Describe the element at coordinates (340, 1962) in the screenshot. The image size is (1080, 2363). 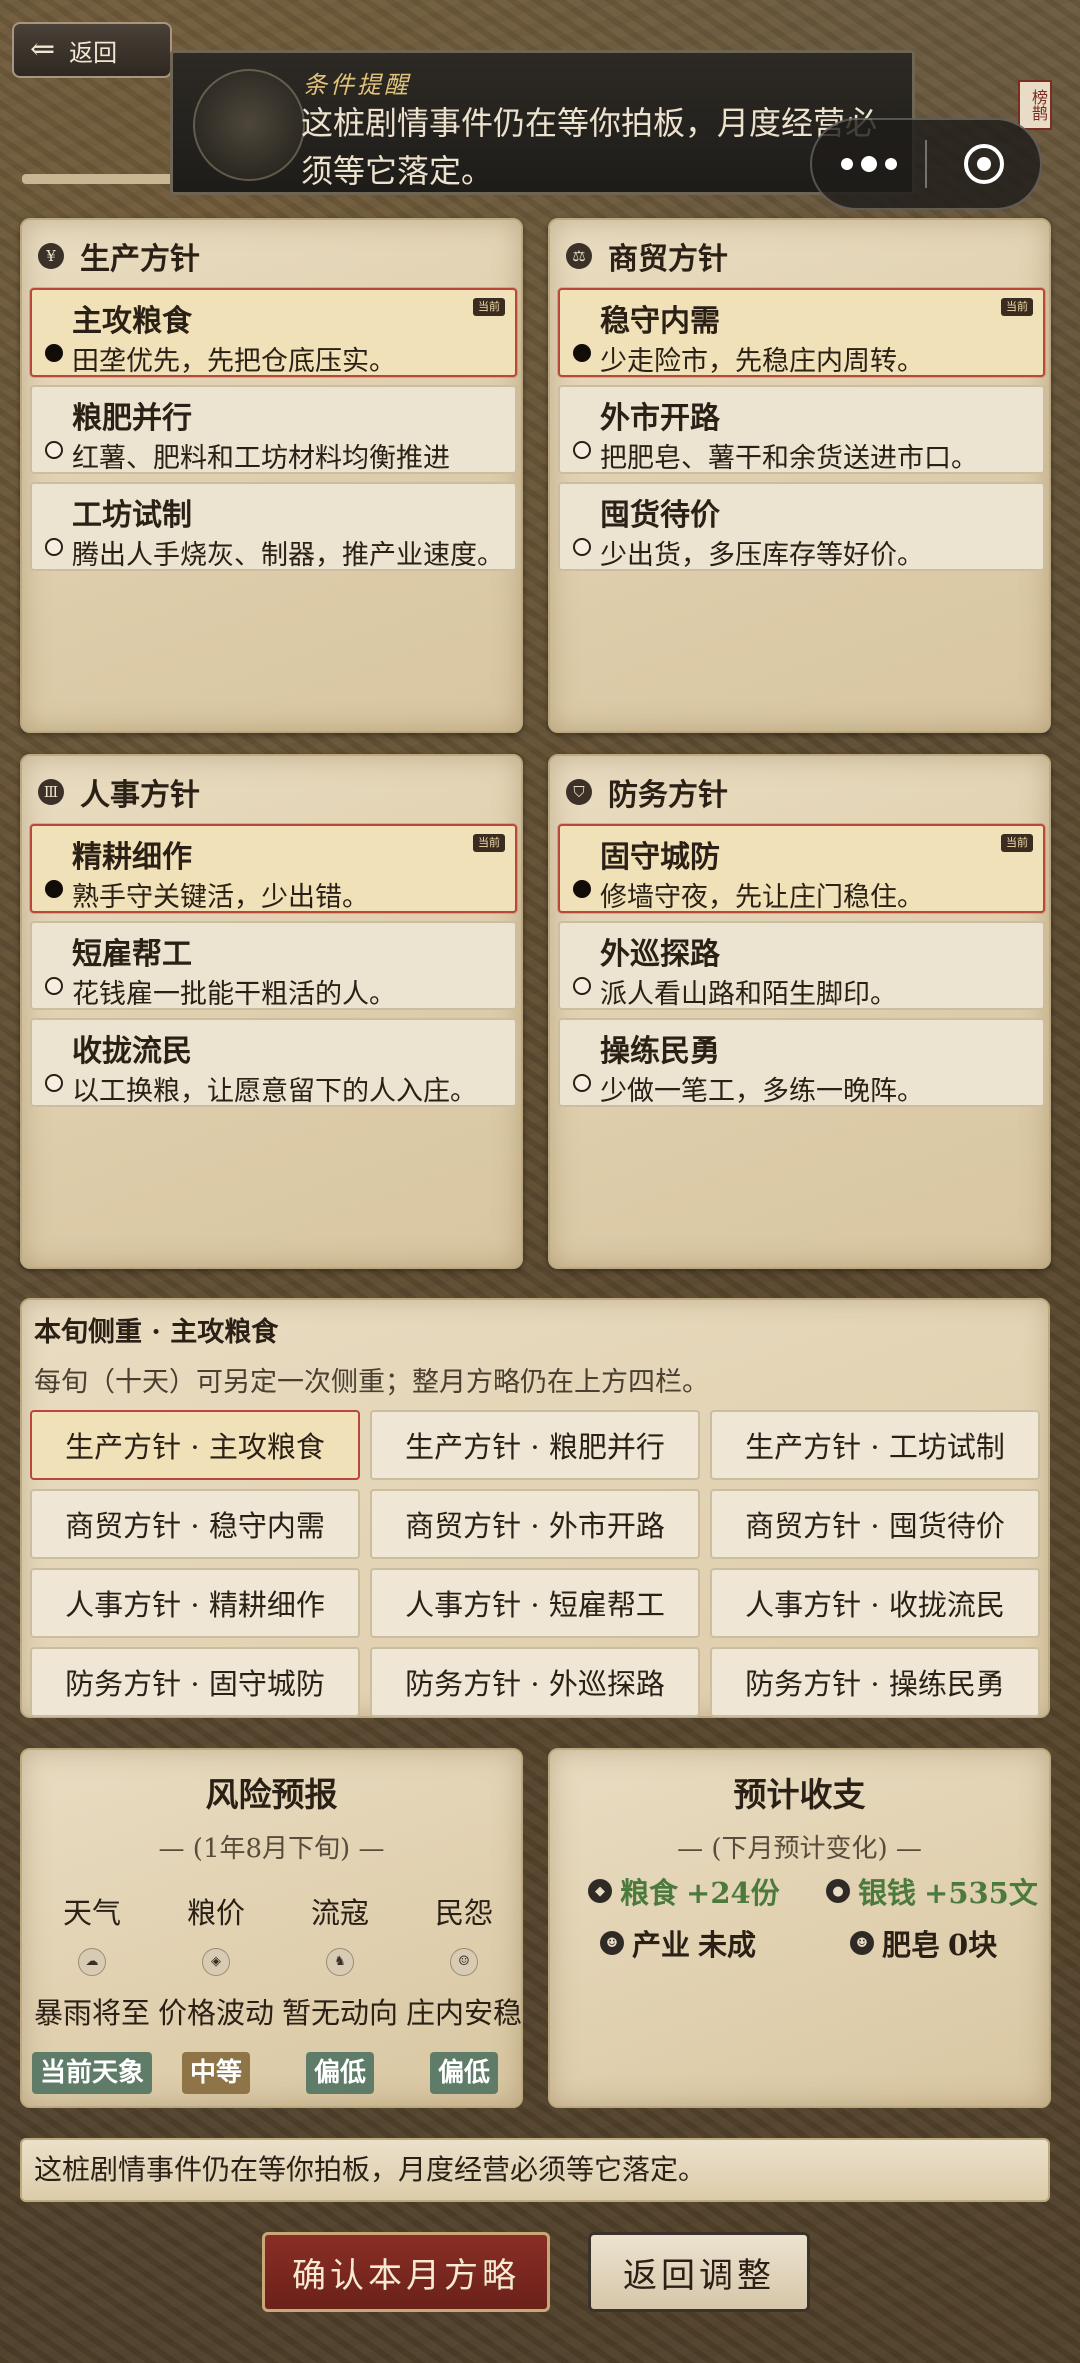
I see `horse-rider-icon: ♞` at that location.